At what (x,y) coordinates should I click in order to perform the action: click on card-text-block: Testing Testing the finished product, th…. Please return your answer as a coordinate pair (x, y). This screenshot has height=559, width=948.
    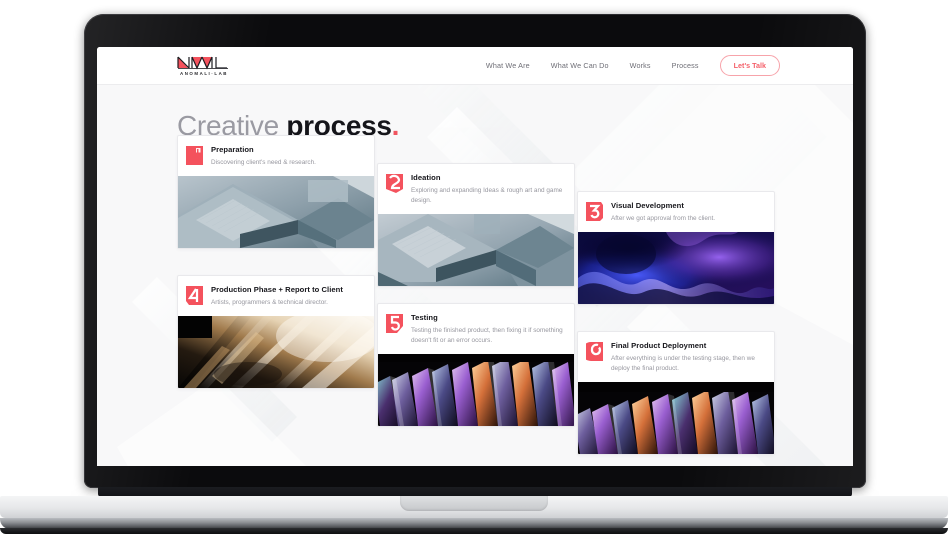
    Looking at the image, I should click on (487, 329).